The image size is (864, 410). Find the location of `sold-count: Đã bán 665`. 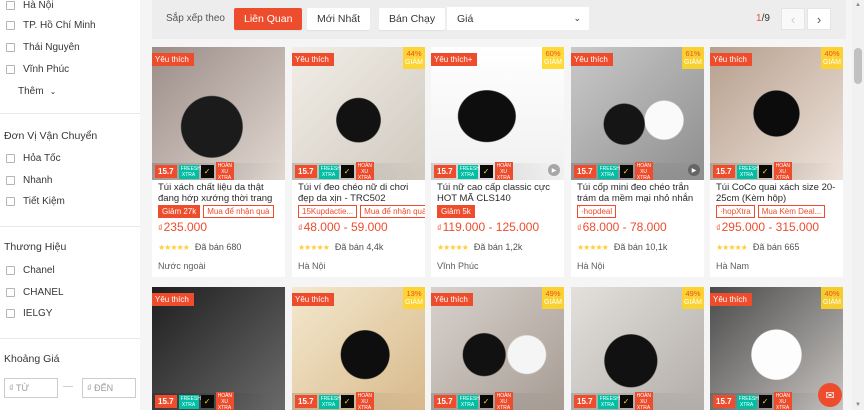

sold-count: Đã bán 665 is located at coordinates (776, 247).